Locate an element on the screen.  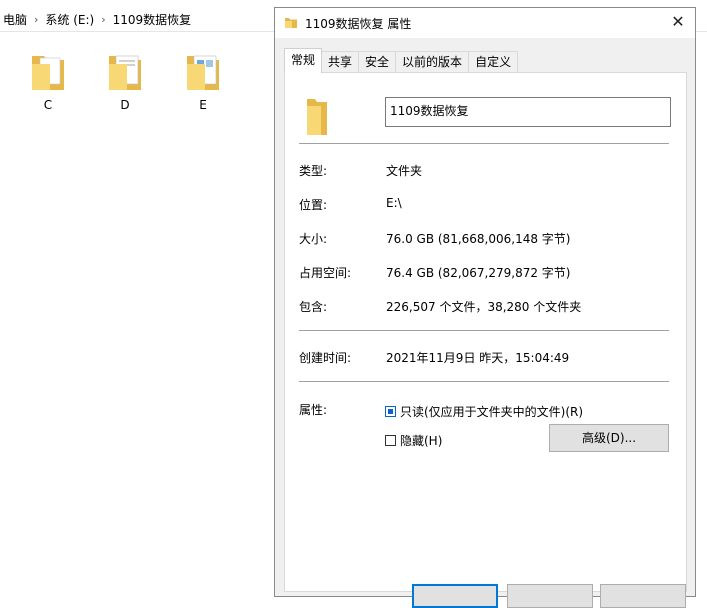
contains-value: 226,507 个文件，38,280 个文件夹 is located at coordinates (484, 307).